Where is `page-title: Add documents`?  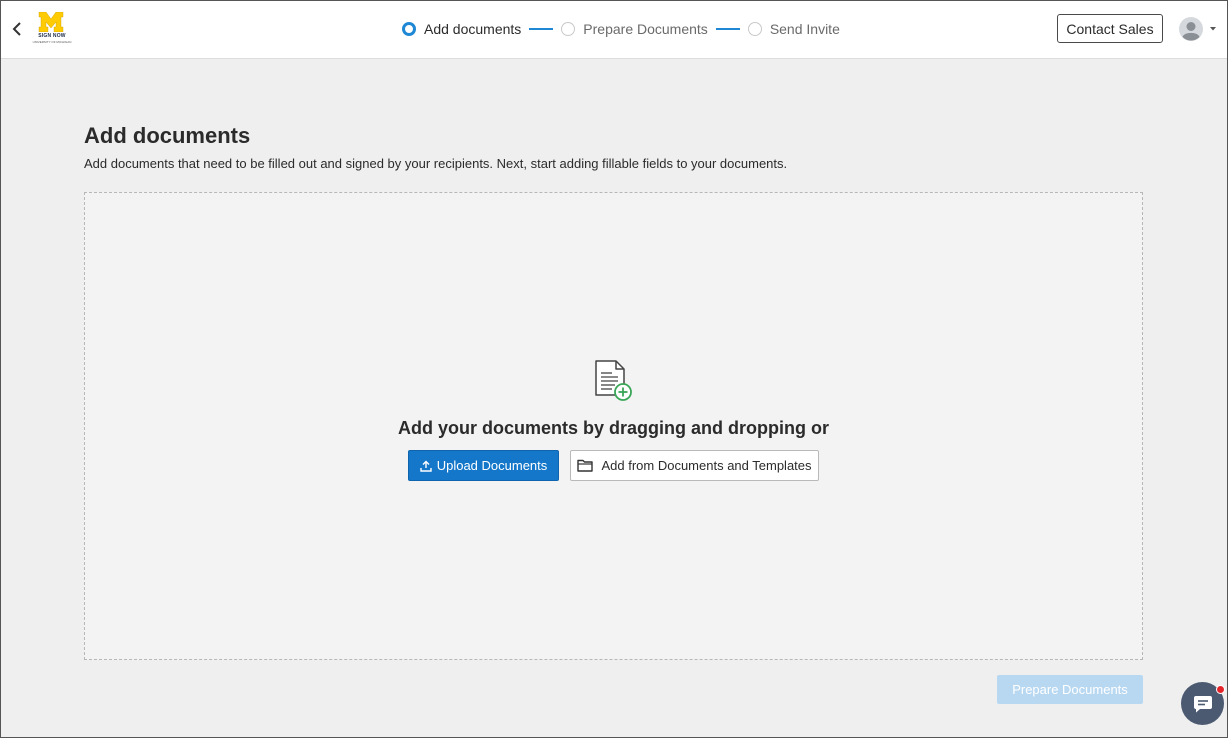
page-title: Add documents is located at coordinates (167, 135).